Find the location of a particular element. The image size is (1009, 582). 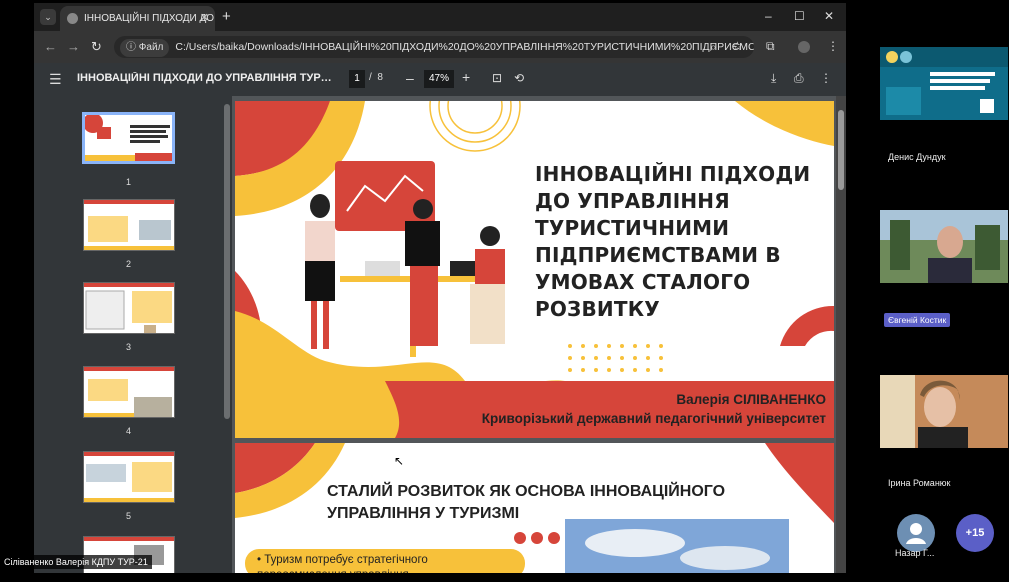

more-options-icon: ⋮ is located at coordinates (826, 78).